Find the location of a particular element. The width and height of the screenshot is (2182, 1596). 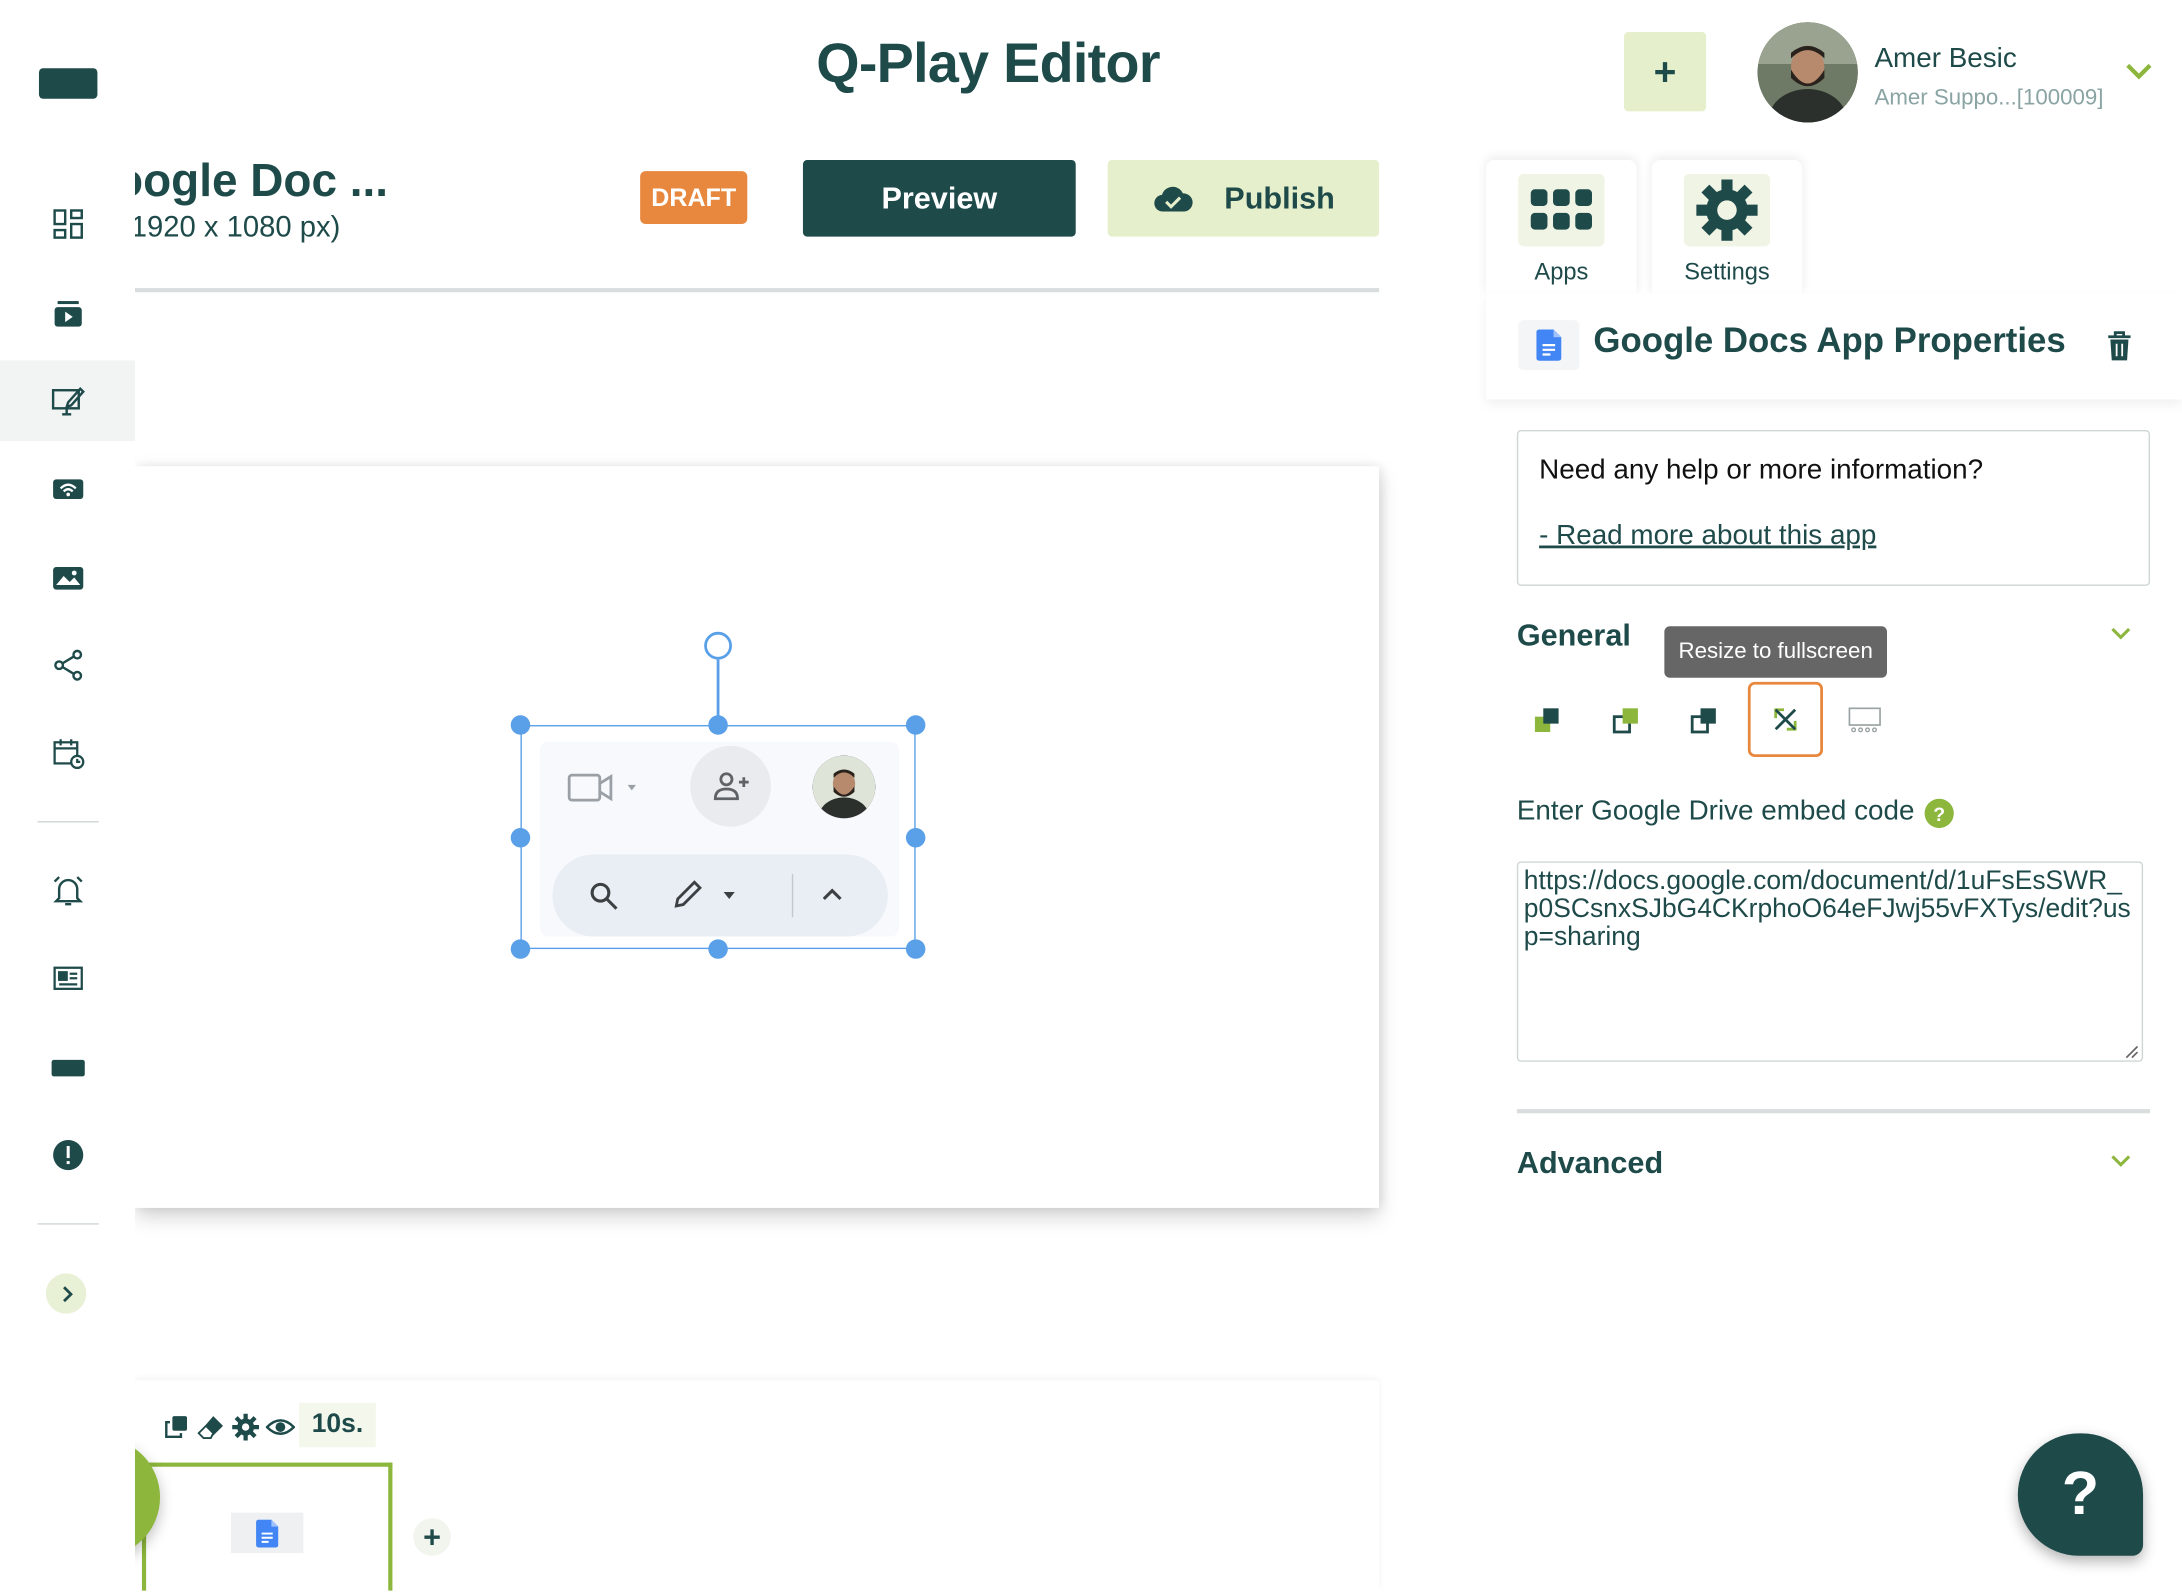

tooltip: Resize to fullscreen is located at coordinates (1776, 652).